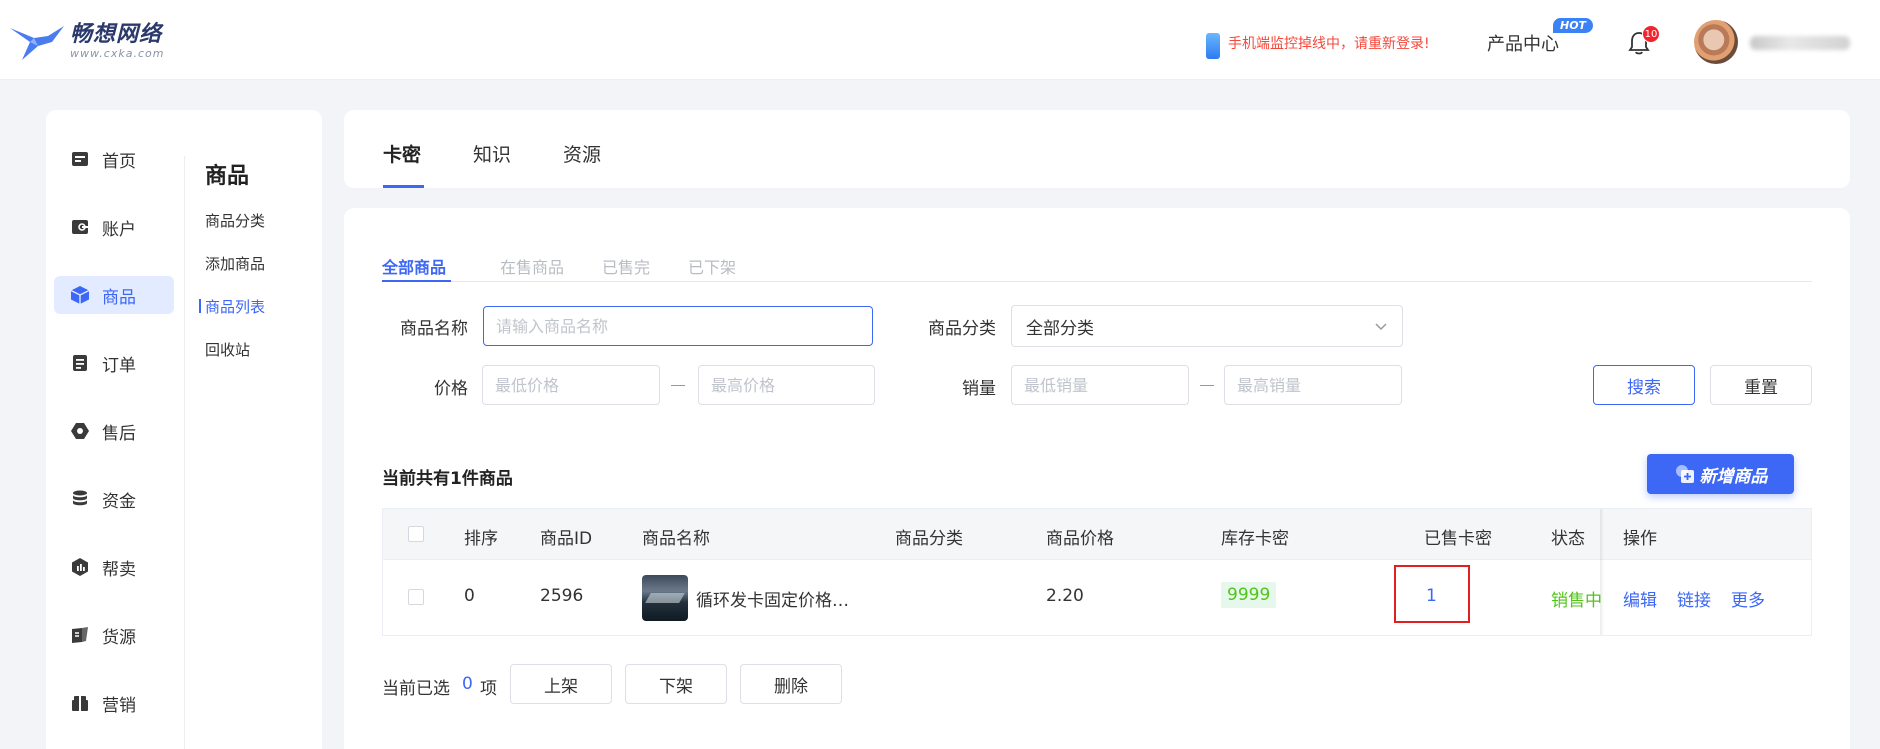 This screenshot has width=1880, height=749. I want to click on nav-item-funds: 资金, so click(114, 499).